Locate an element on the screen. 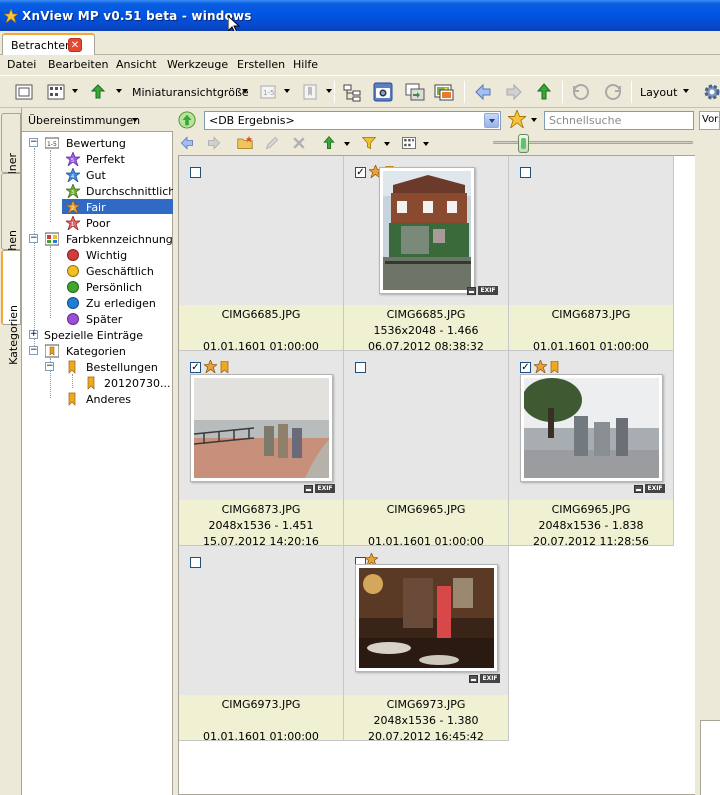 The width and height of the screenshot is (720, 795). path-dropdown-button is located at coordinates (491, 120).